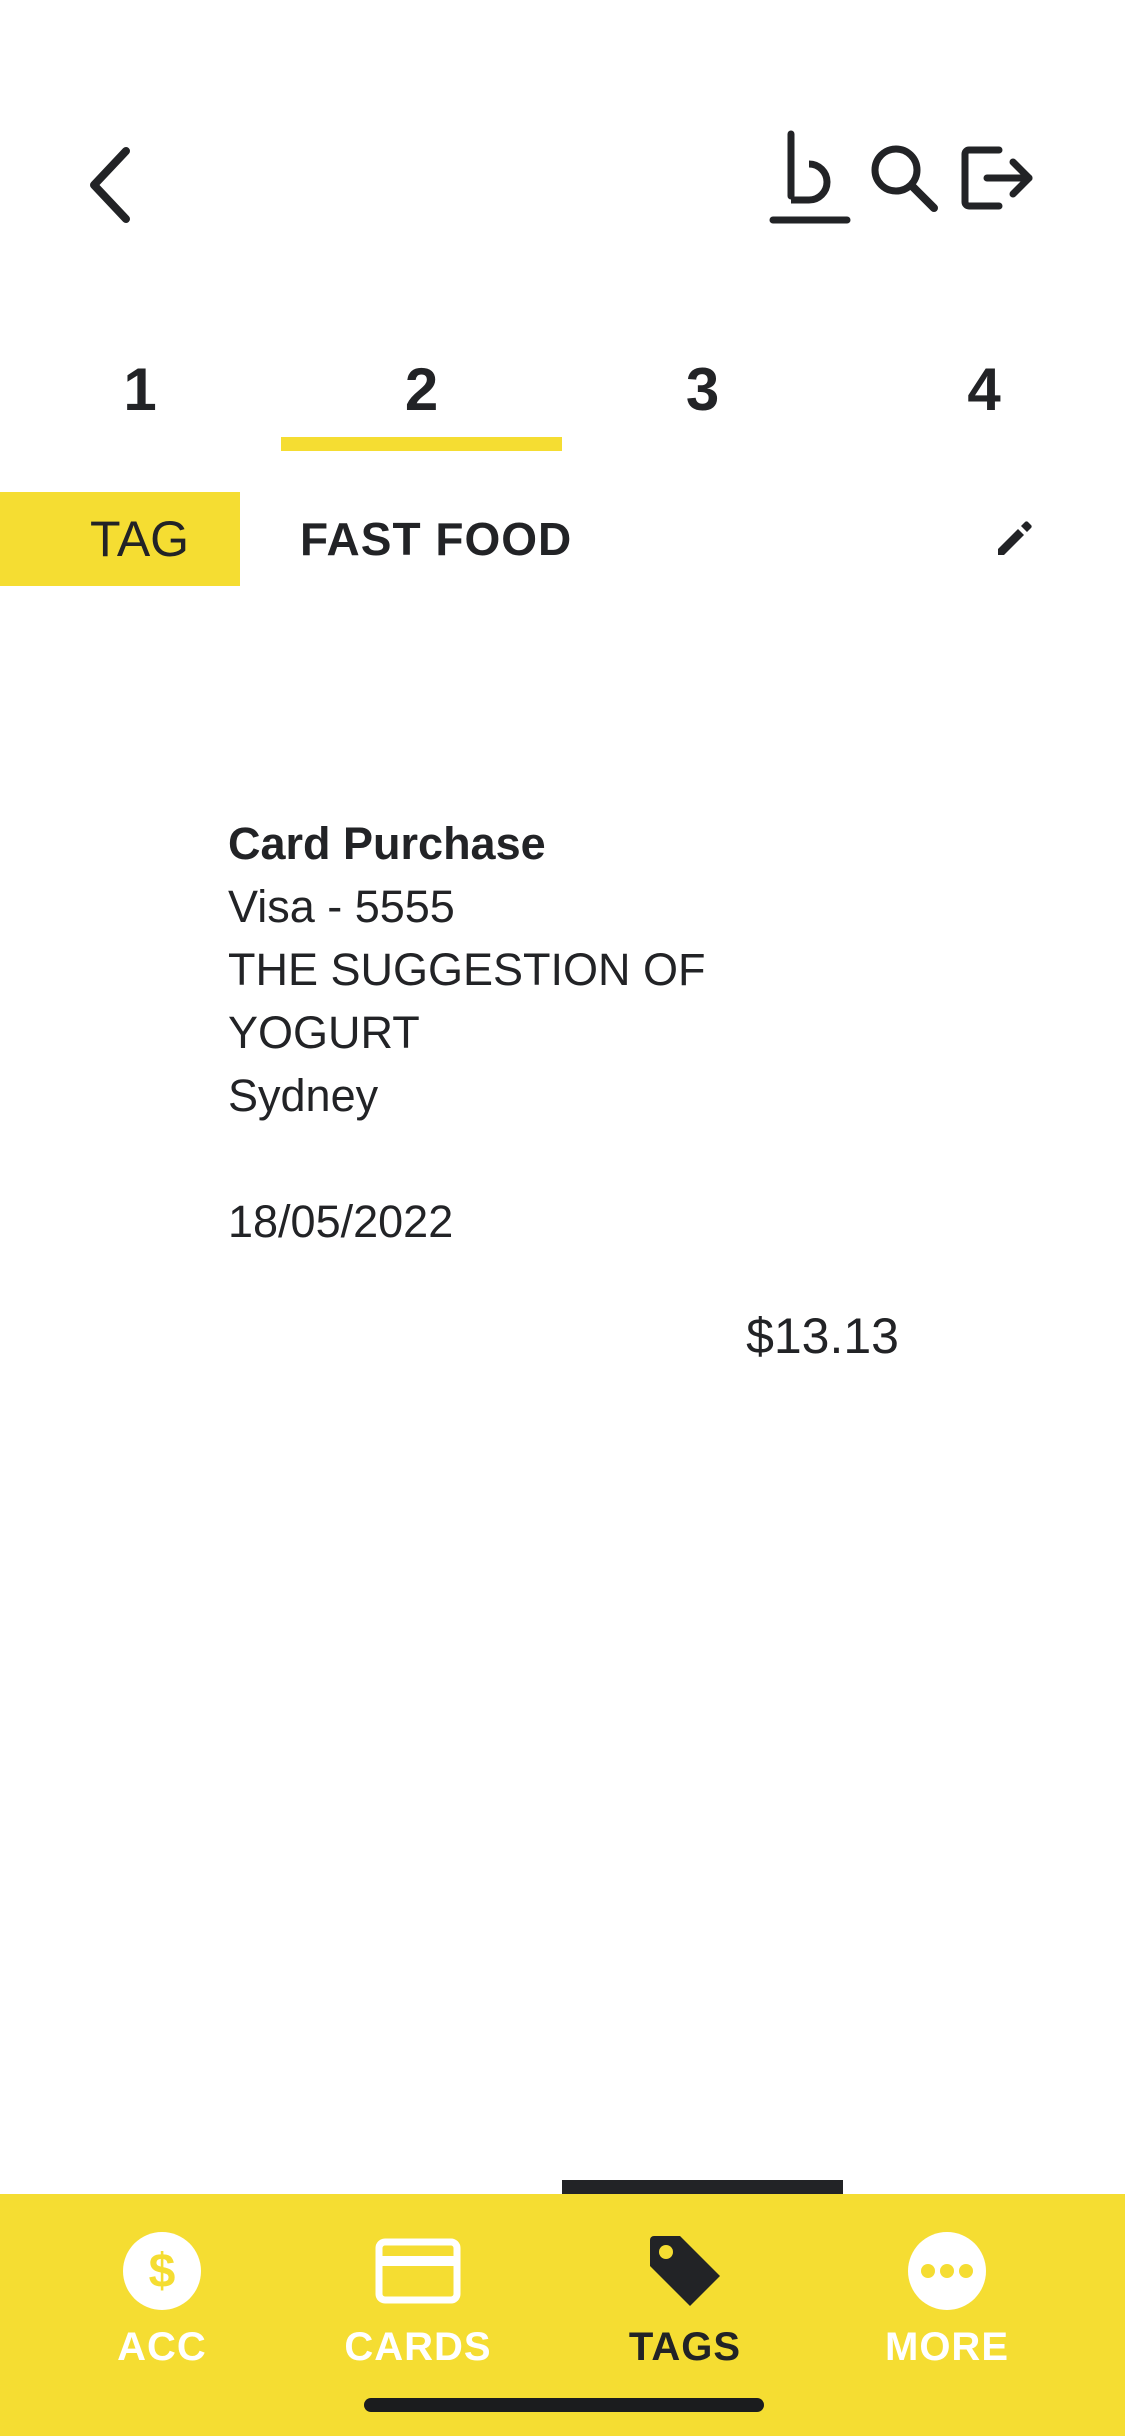 The image size is (1125, 2436). What do you see at coordinates (341, 1221) in the screenshot?
I see `transaction-date: 18/05/2022` at bounding box center [341, 1221].